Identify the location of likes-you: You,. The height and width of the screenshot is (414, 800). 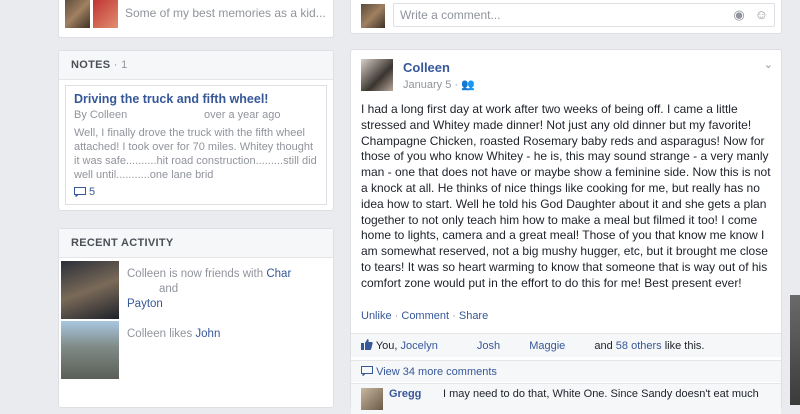
(386, 346).